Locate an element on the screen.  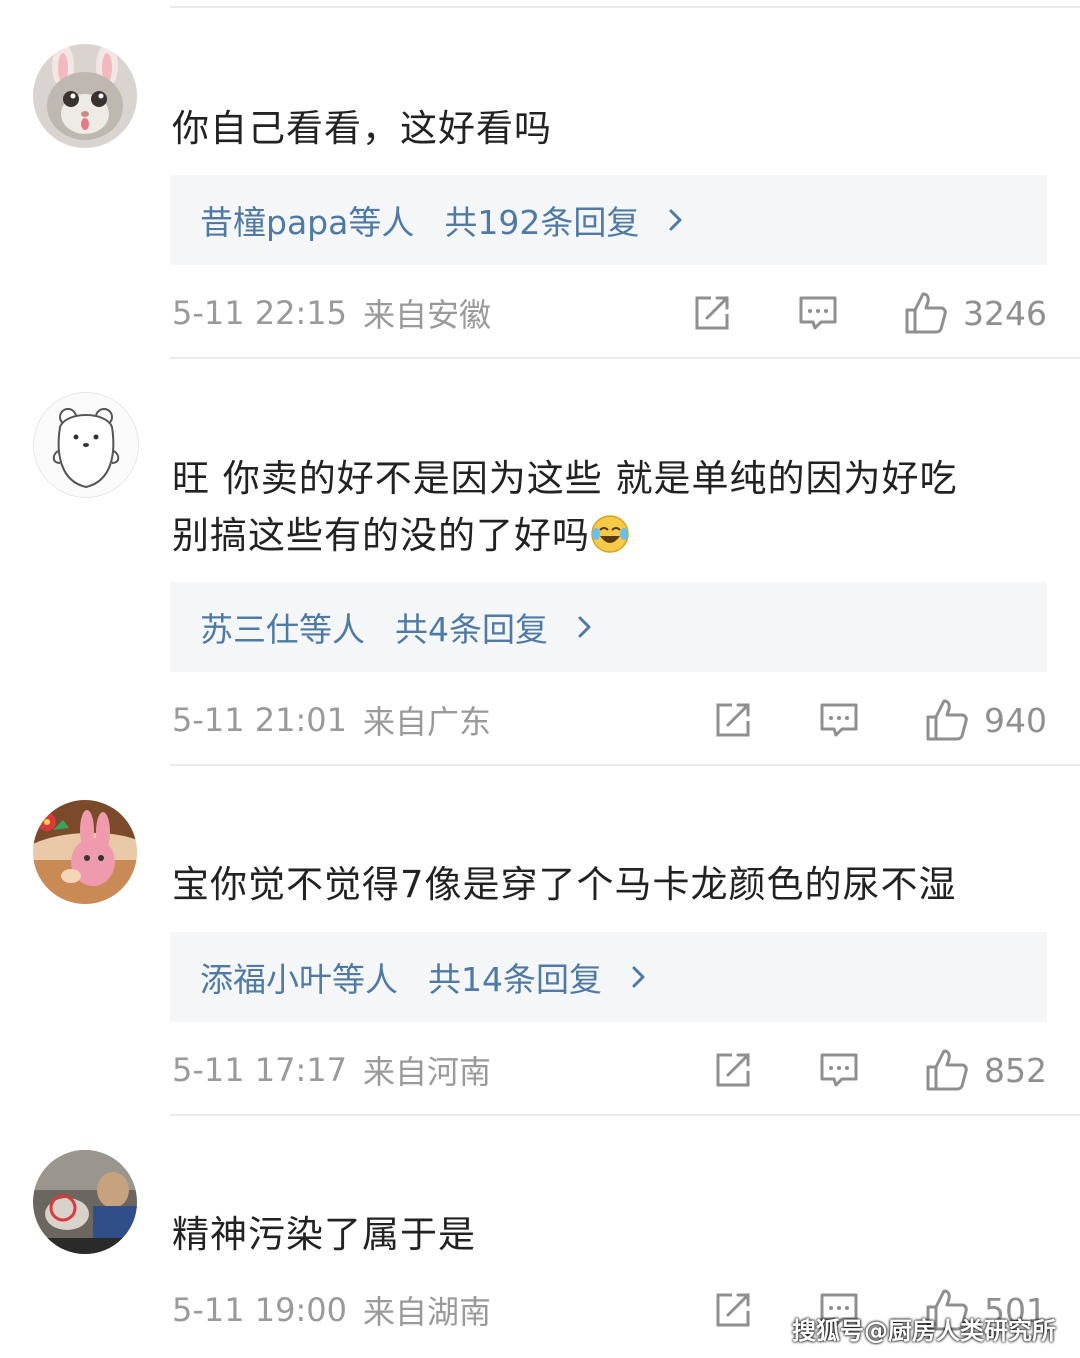
source-watermark: 搜狐号@厨房人类研究所 is located at coordinates (924, 1331).